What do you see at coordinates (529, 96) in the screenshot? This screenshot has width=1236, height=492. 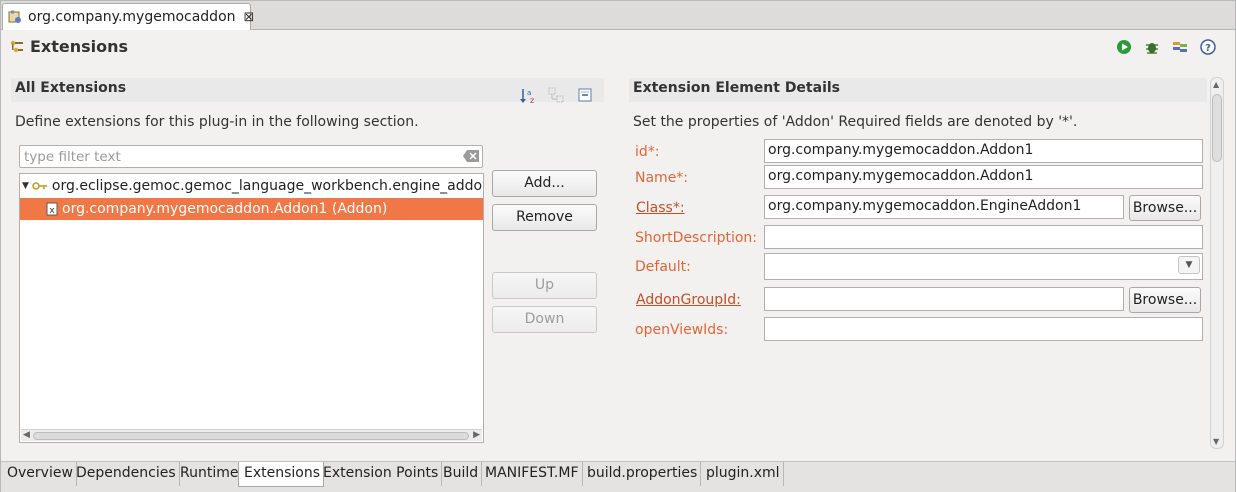 I see `sort-alphabetical-icon: az` at bounding box center [529, 96].